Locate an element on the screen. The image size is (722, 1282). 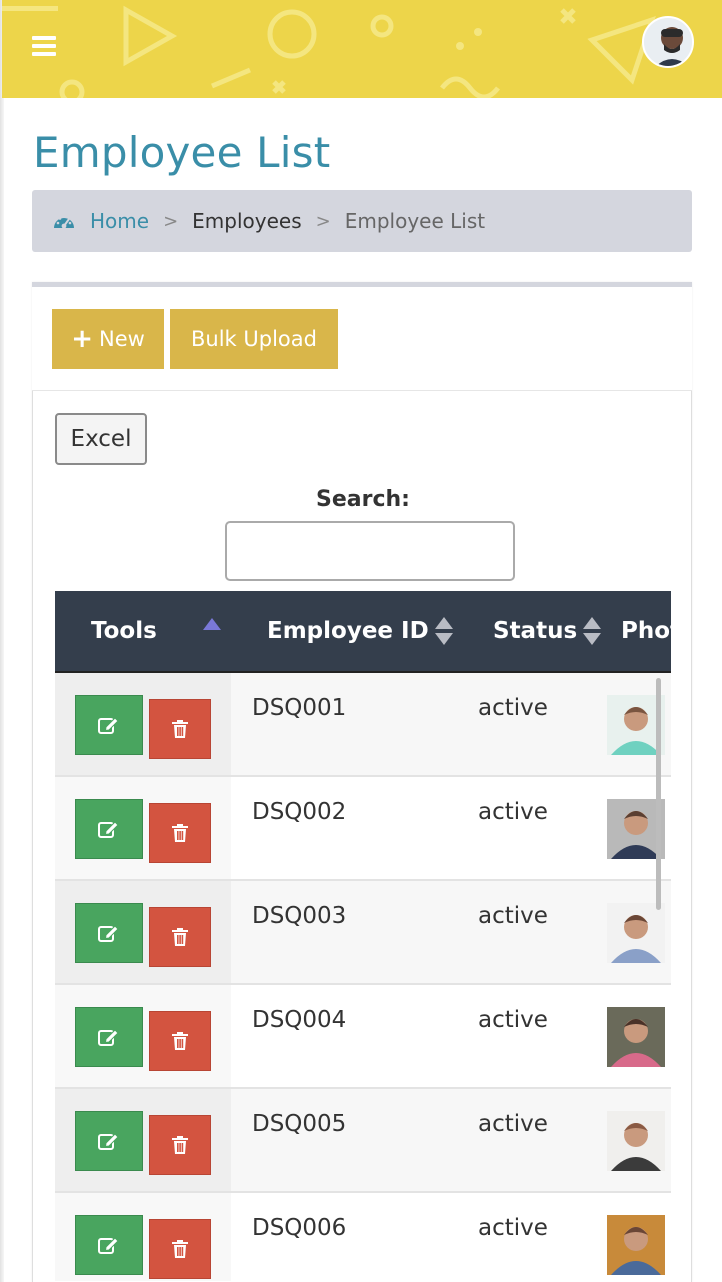
plus-icon: + is located at coordinates (82, 339).